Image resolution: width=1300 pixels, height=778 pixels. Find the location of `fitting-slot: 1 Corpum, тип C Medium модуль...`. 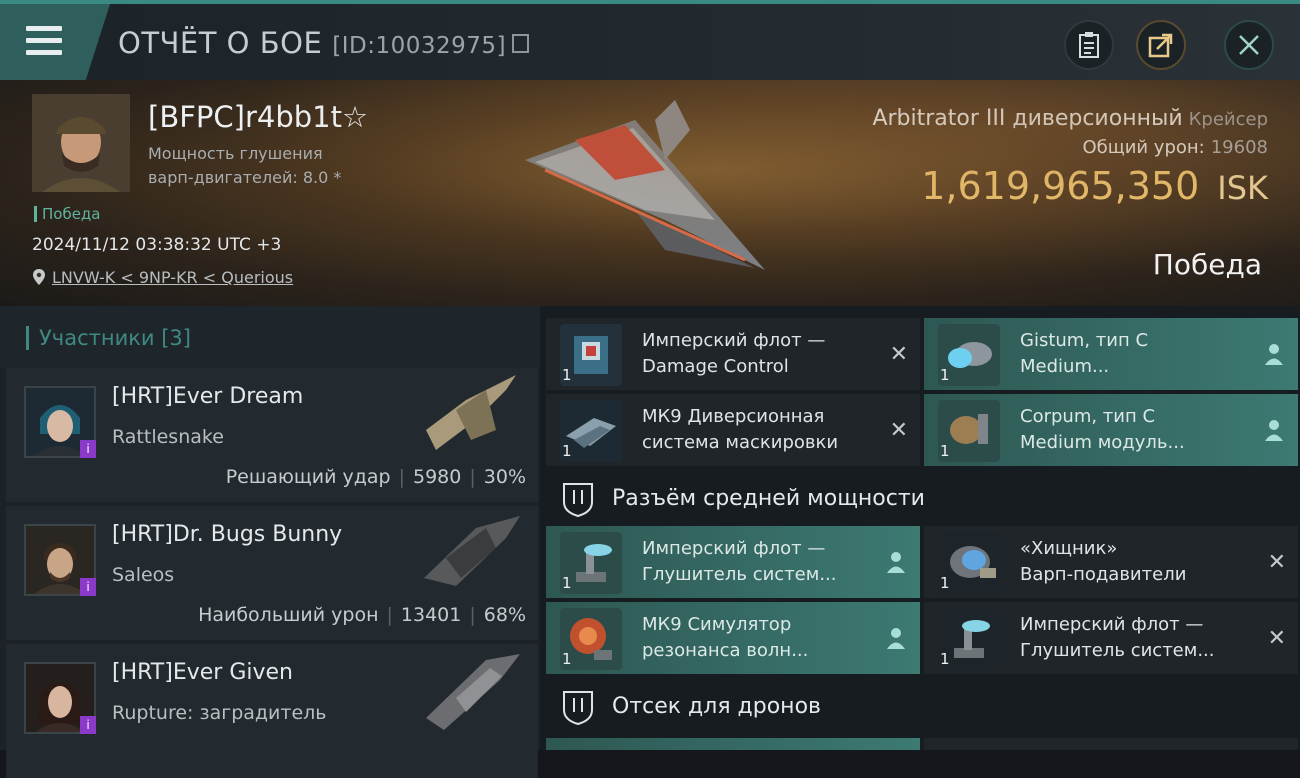

fitting-slot: 1 Corpum, тип C Medium модуль... is located at coordinates (1111, 430).